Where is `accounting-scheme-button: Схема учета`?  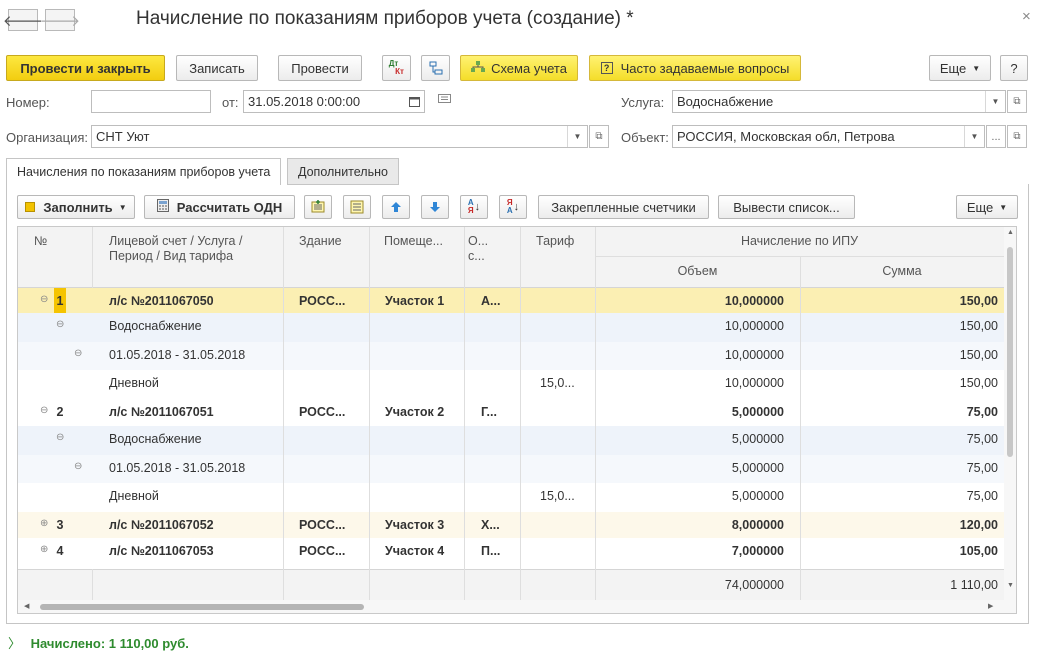 accounting-scheme-button: Схема учета is located at coordinates (519, 68).